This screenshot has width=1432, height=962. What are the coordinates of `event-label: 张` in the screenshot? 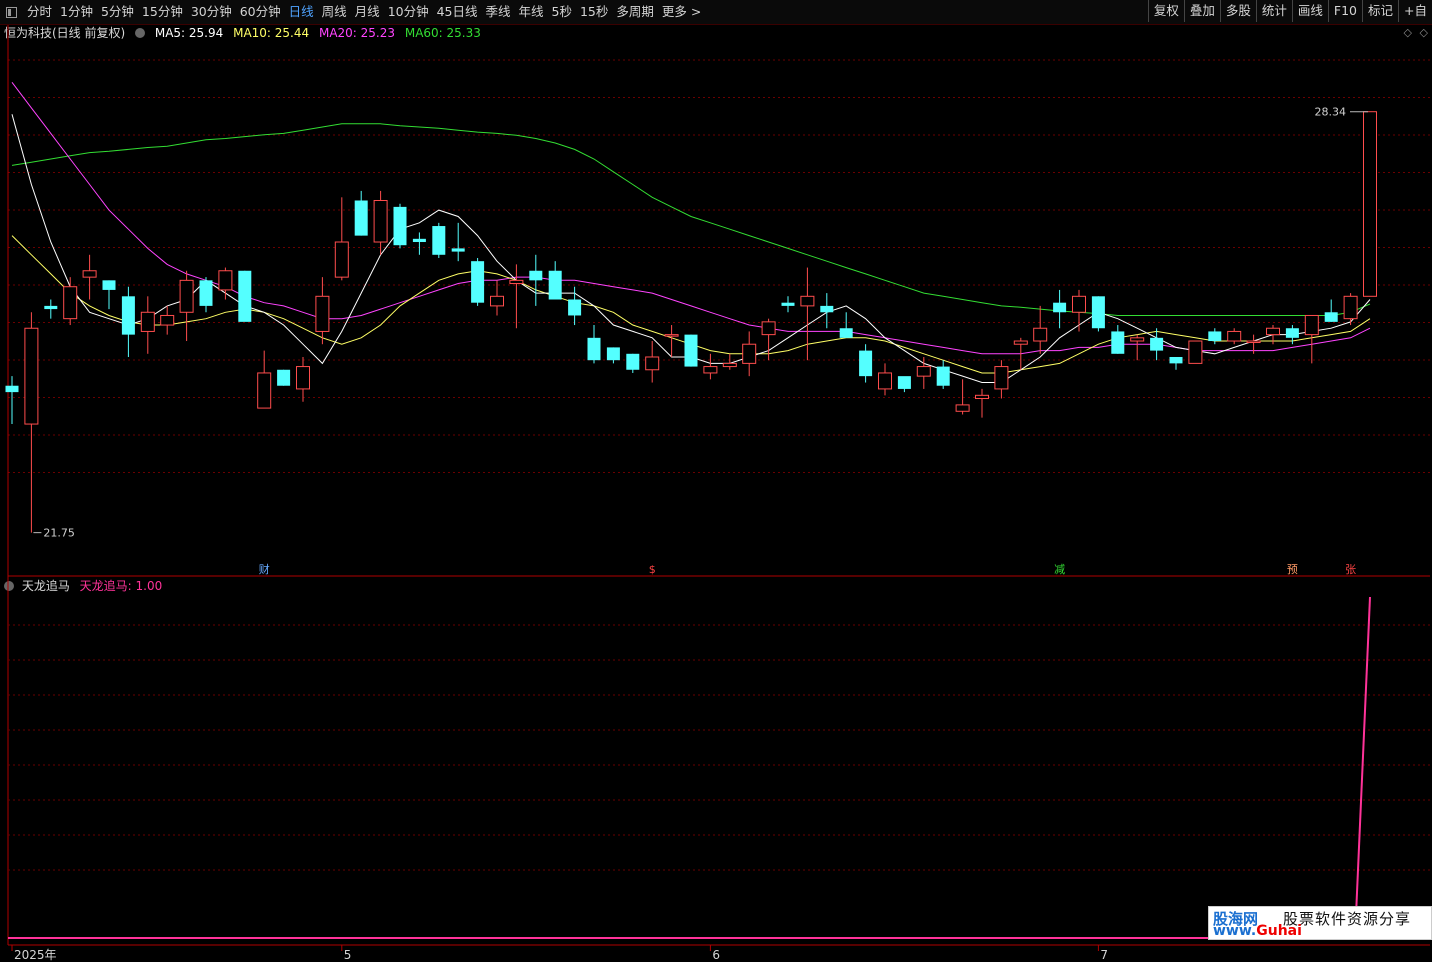 It's located at (1350, 569).